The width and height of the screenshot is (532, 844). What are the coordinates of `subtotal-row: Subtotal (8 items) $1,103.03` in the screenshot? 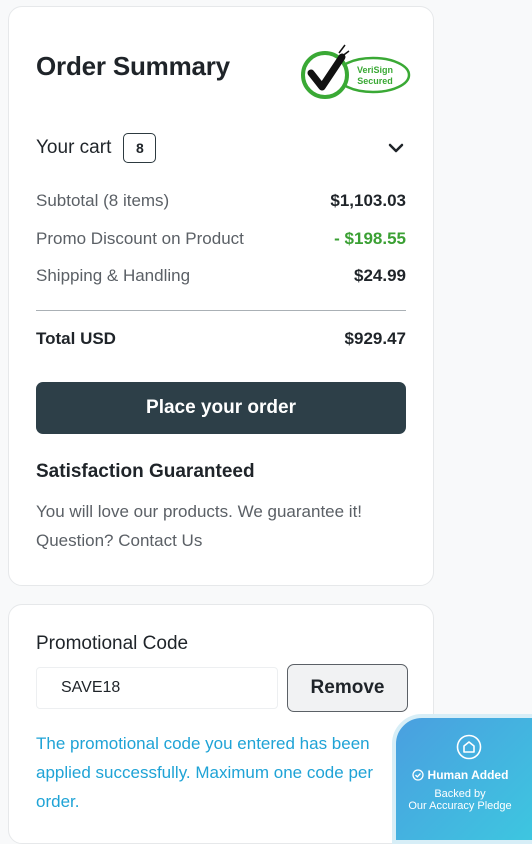 It's located at (221, 201).